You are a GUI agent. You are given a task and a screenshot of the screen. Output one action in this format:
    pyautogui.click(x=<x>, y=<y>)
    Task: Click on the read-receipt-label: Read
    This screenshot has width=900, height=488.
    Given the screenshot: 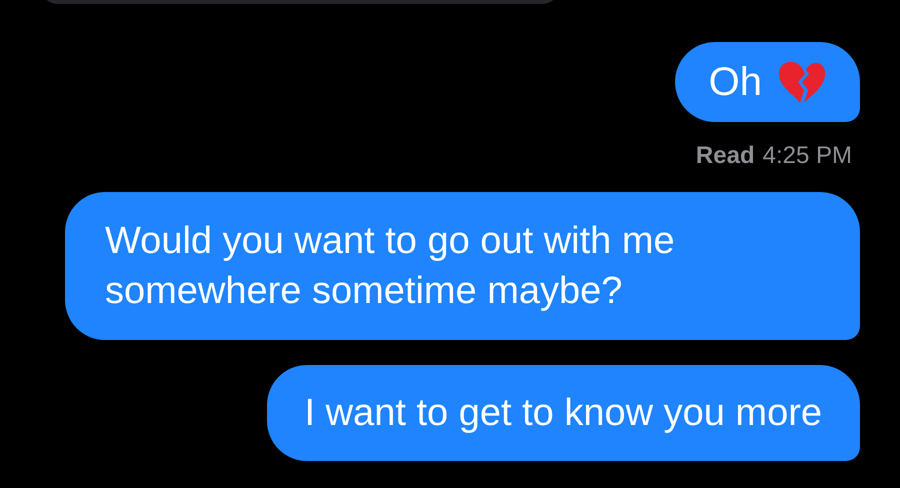 What is the action you would take?
    pyautogui.click(x=725, y=156)
    